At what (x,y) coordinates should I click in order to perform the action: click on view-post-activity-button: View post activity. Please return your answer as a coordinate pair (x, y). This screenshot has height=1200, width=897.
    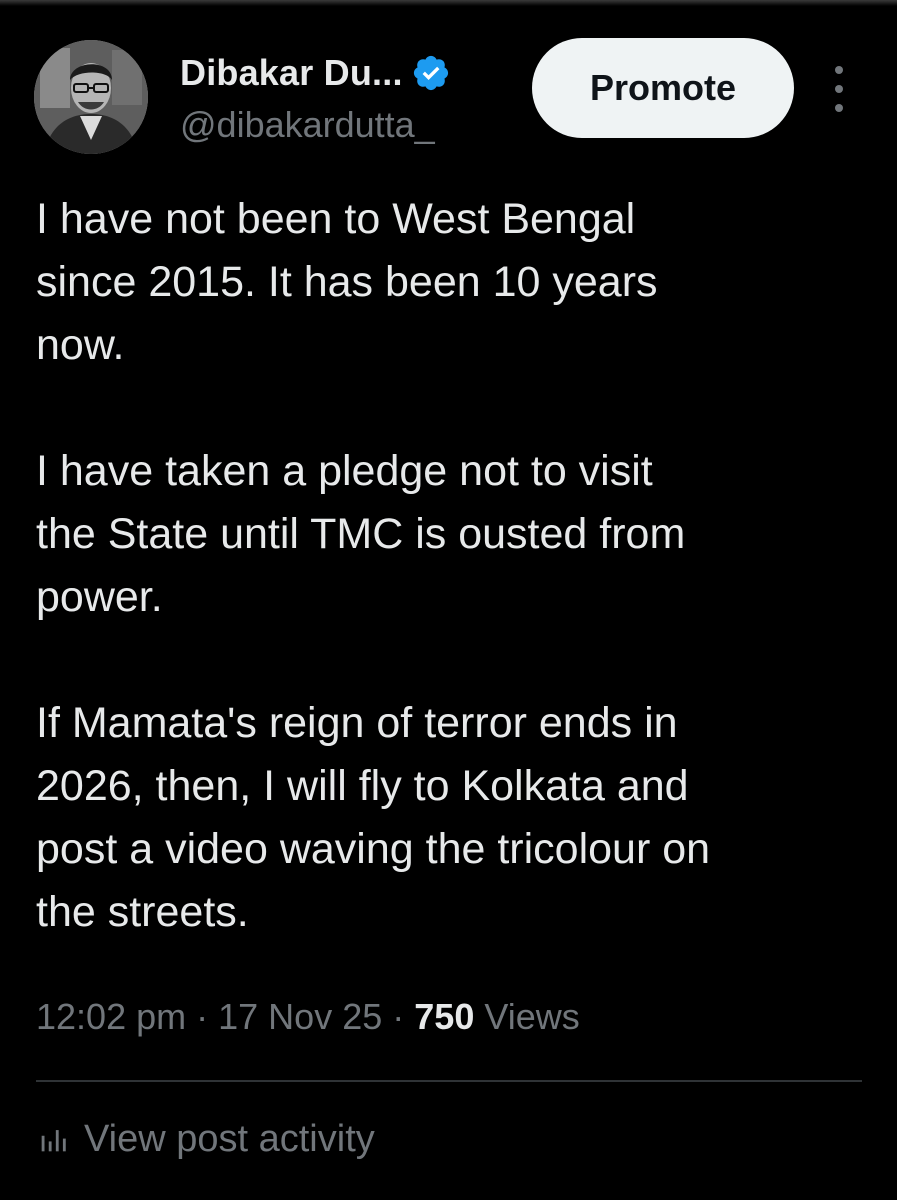
    Looking at the image, I should click on (205, 1139).